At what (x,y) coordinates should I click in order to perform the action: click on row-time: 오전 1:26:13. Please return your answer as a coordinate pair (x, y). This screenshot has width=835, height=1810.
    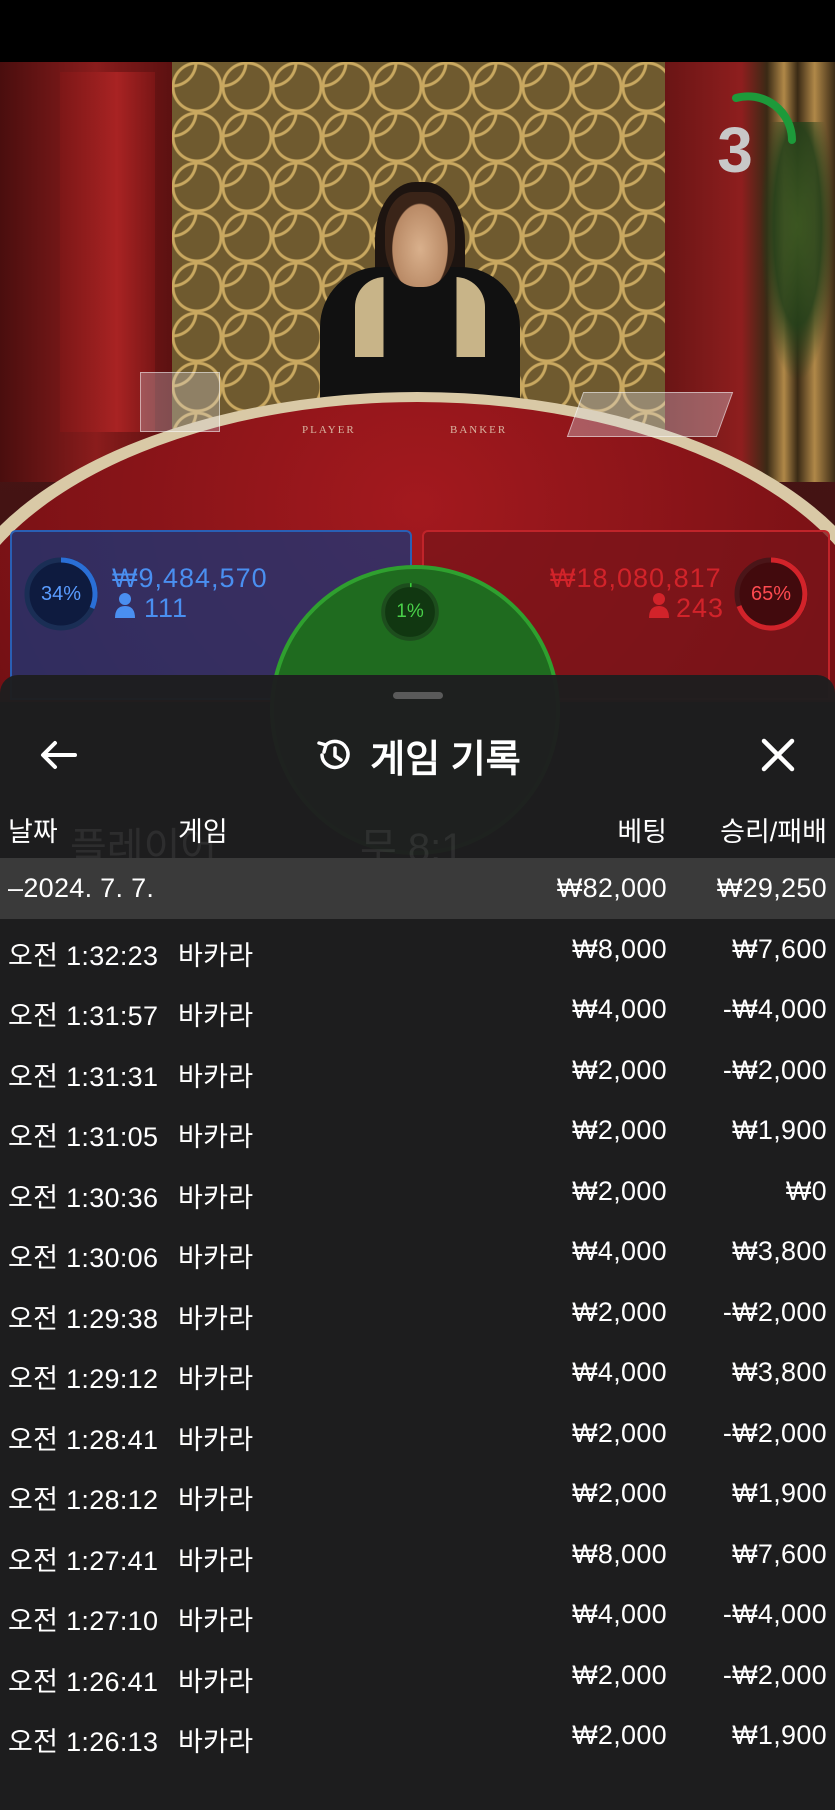
    Looking at the image, I should click on (83, 1742).